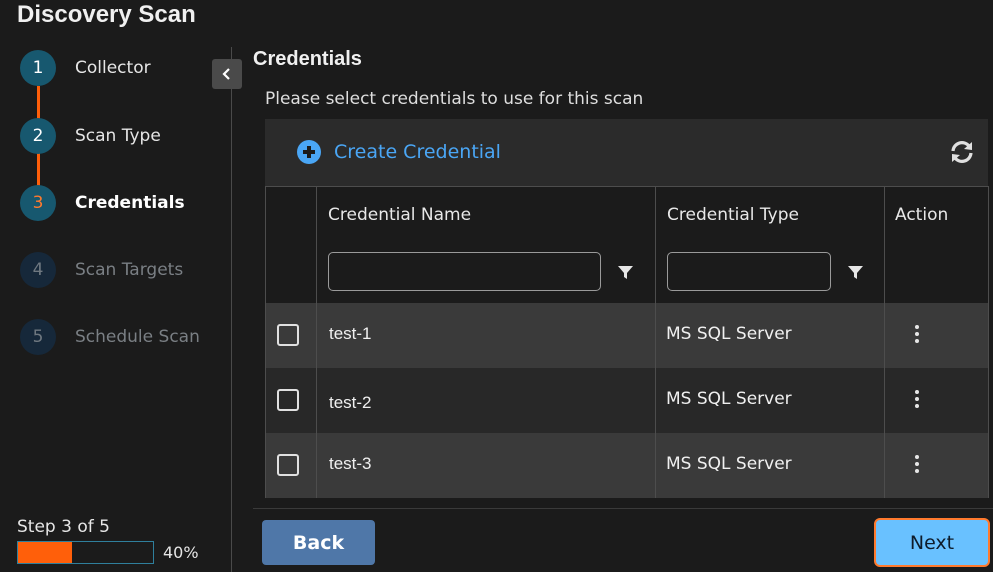 This screenshot has height=572, width=993. Describe the element at coordinates (623, 508) in the screenshot. I see `footer-divider` at that location.